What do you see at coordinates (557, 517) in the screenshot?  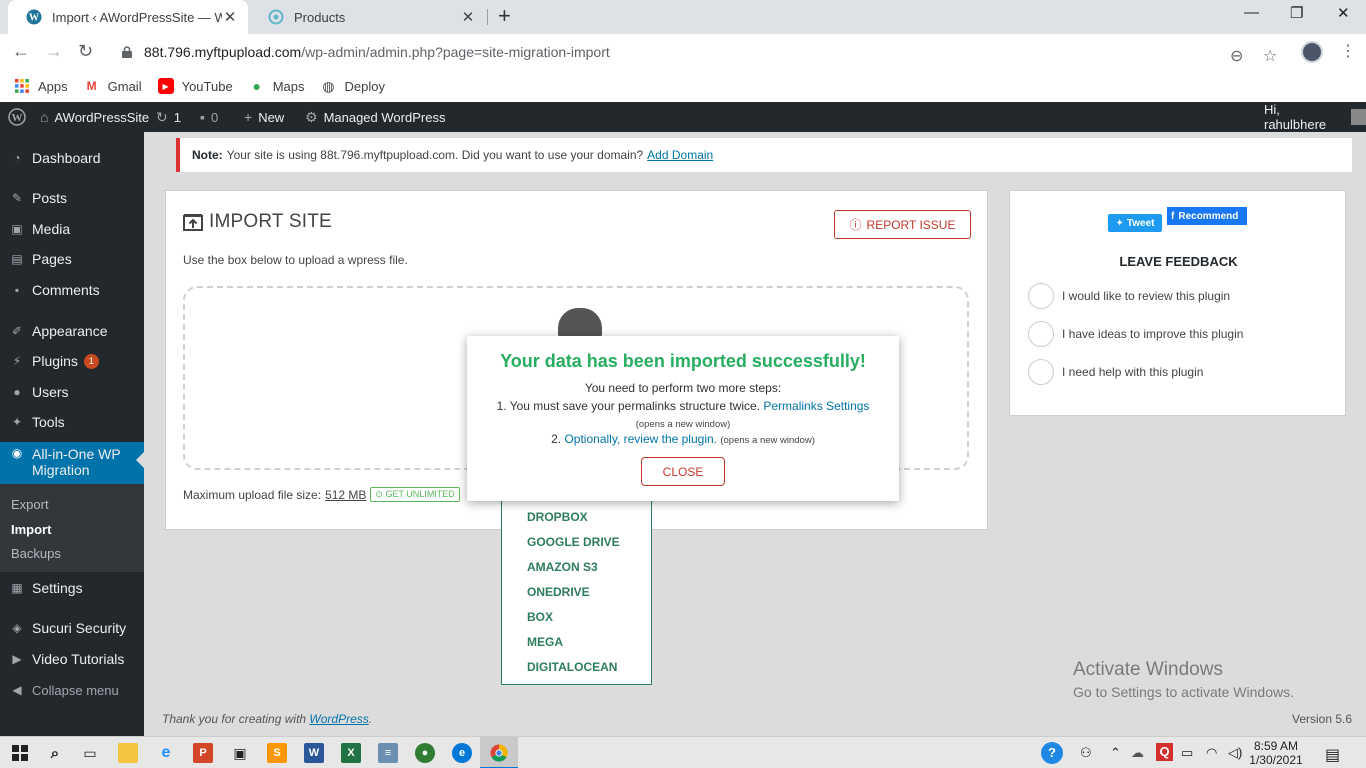 I see `provider-dropbox: DROPBOX` at bounding box center [557, 517].